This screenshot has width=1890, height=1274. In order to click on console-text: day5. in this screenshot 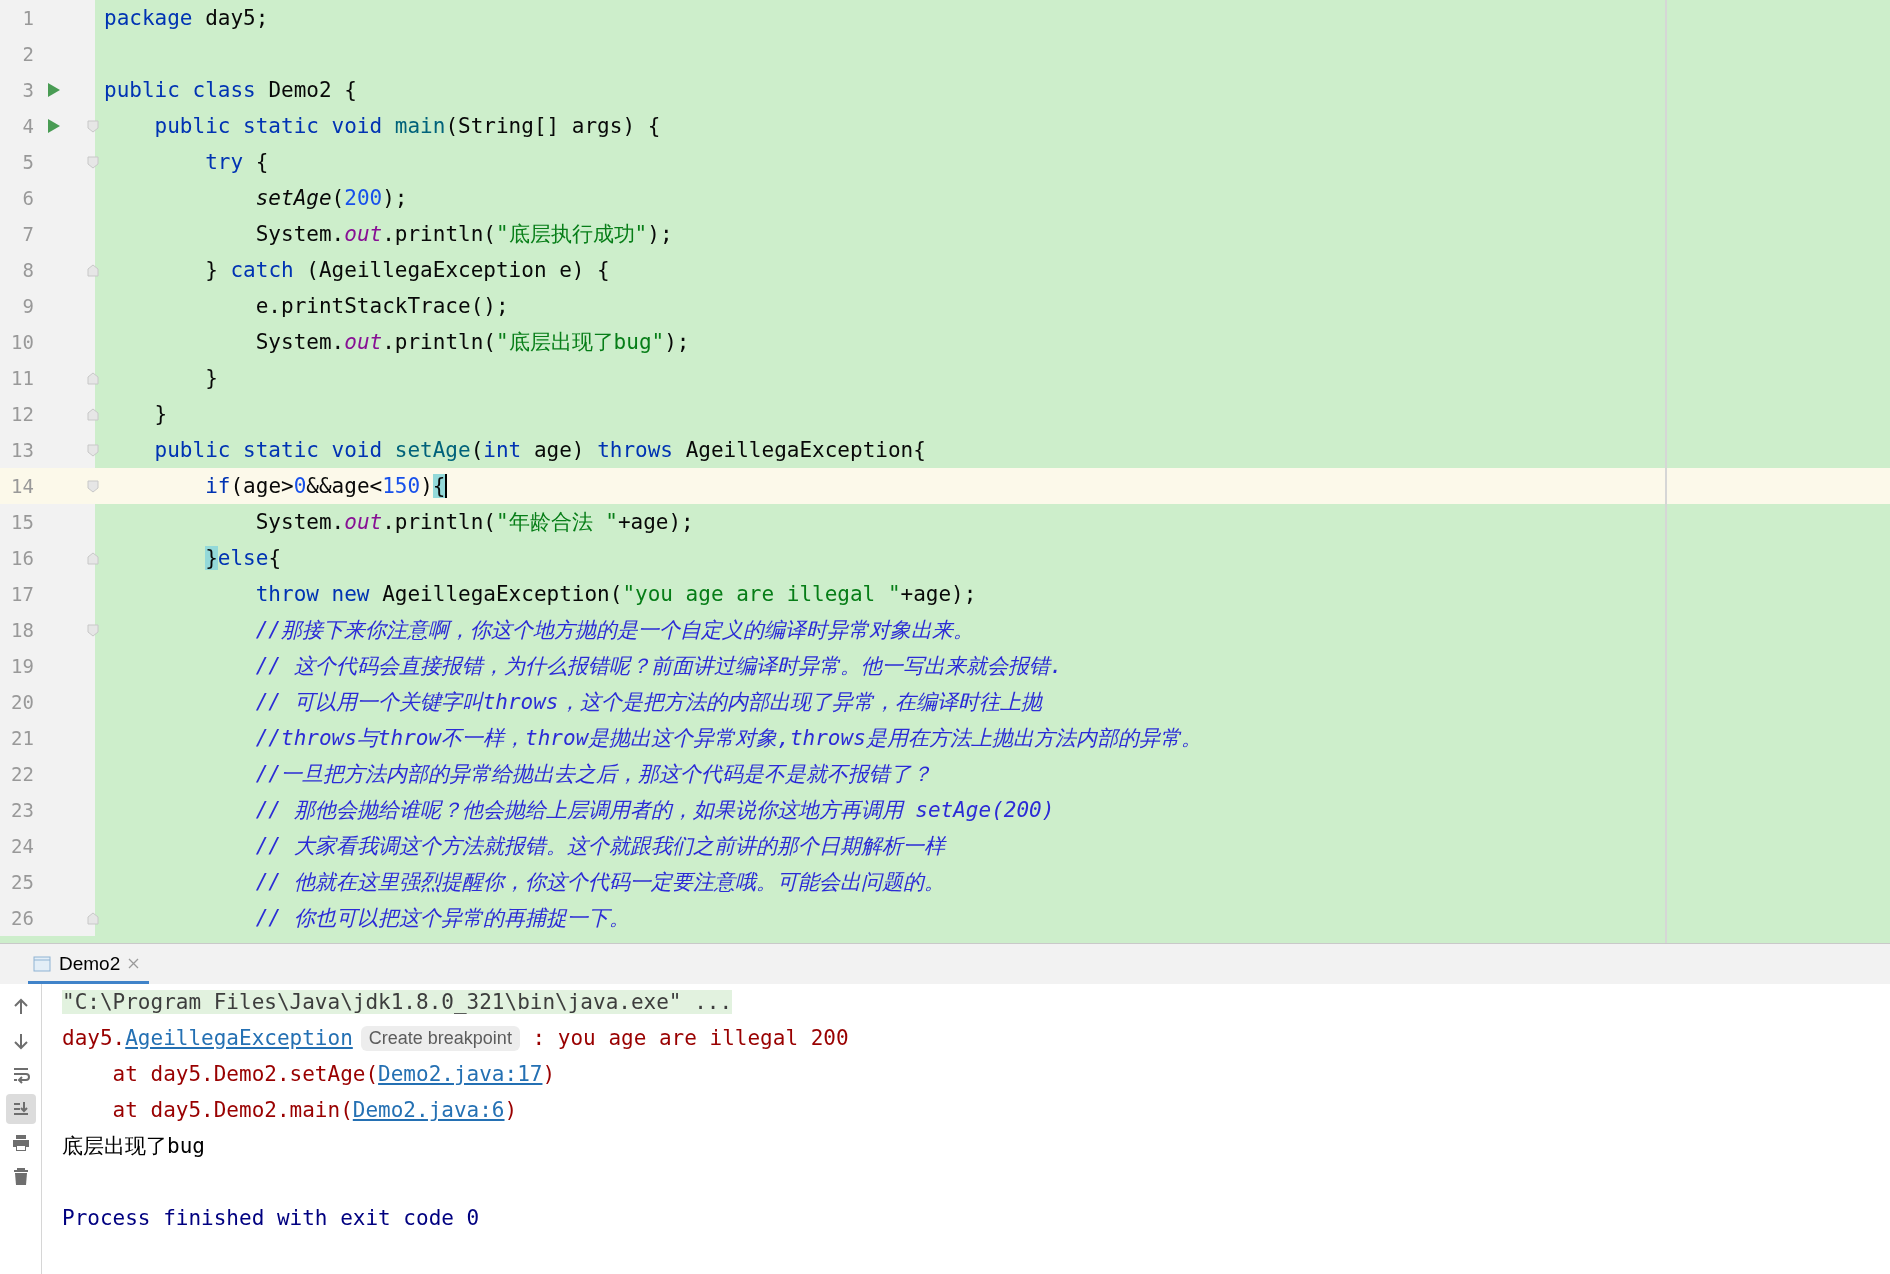, I will do `click(94, 1038)`.